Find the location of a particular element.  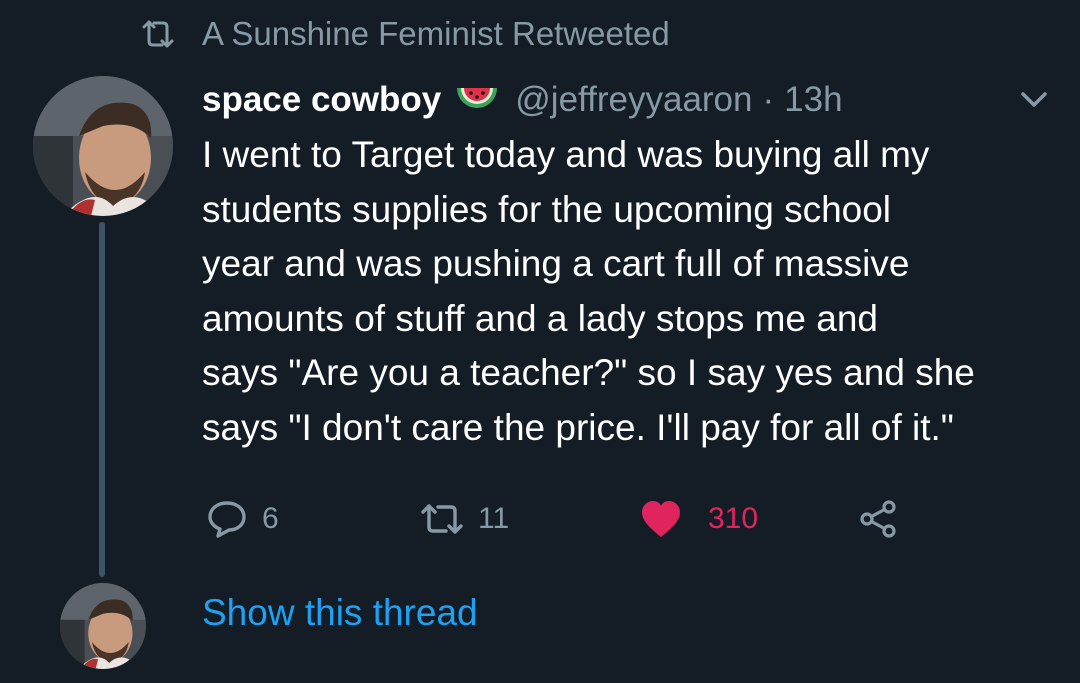

retweet-count: 11 is located at coordinates (494, 518).